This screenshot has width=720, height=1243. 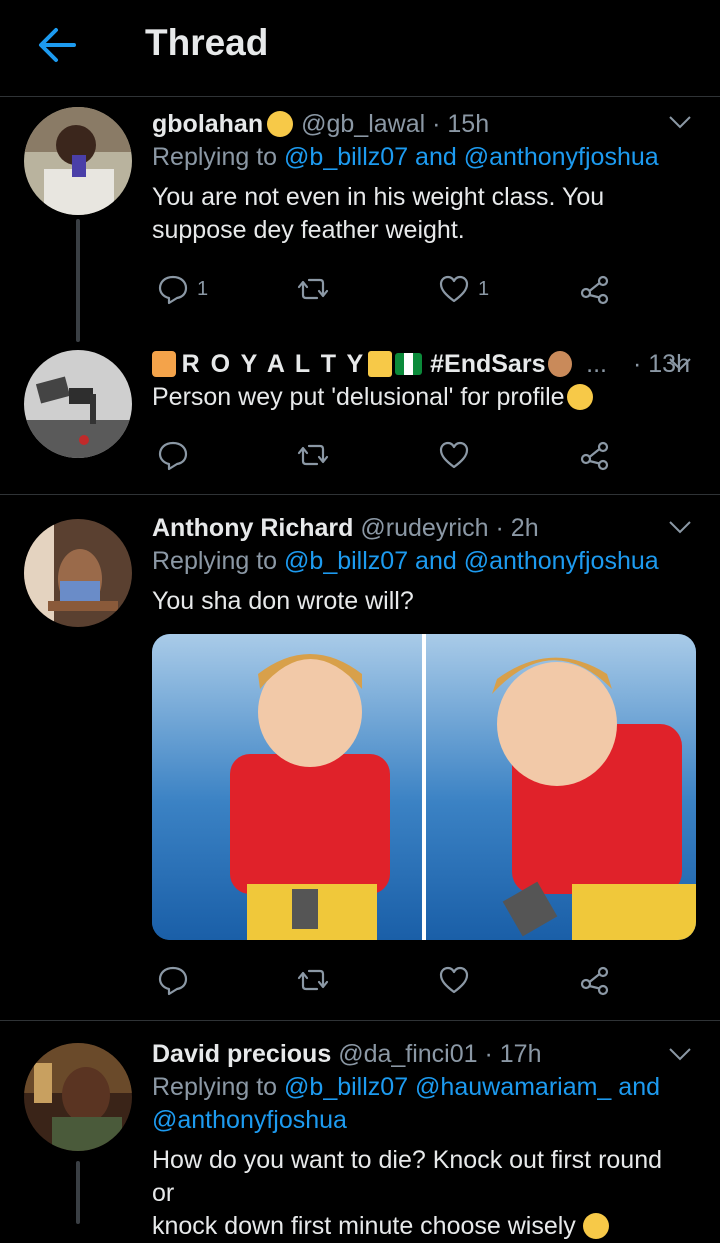 What do you see at coordinates (207, 42) in the screenshot?
I see `page-title: Thread` at bounding box center [207, 42].